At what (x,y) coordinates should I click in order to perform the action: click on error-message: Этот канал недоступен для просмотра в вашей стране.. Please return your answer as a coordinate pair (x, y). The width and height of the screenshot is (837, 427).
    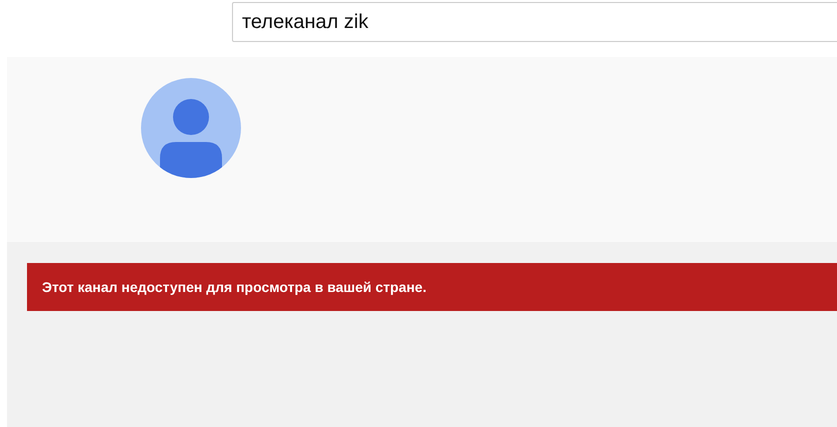
    Looking at the image, I should click on (234, 287).